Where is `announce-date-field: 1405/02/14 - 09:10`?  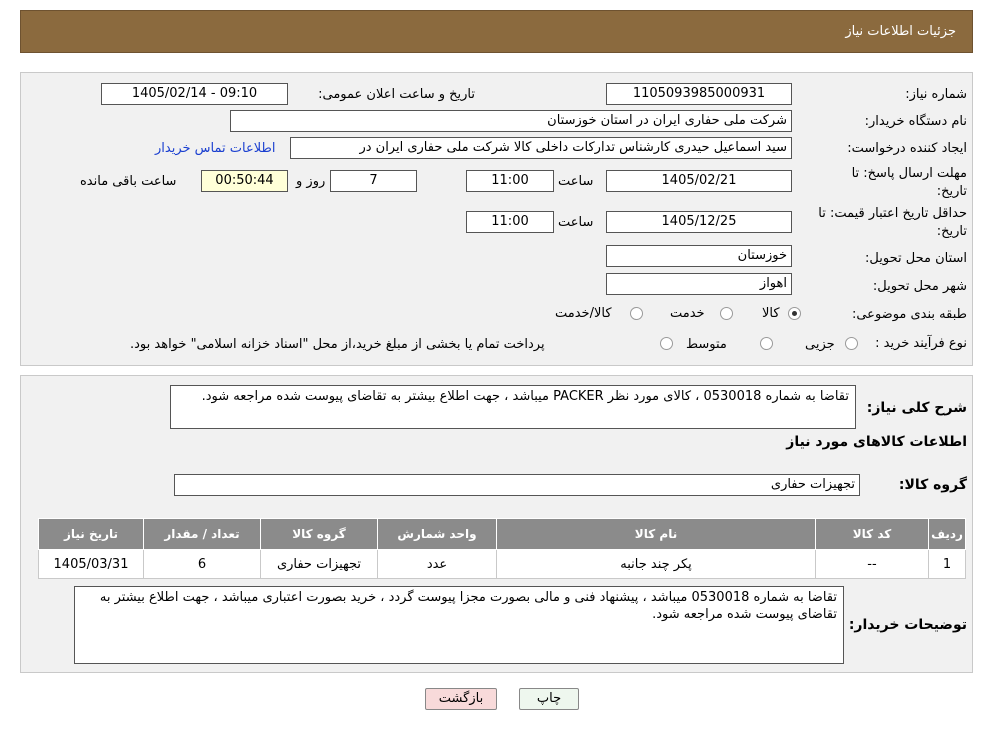 announce-date-field: 1405/02/14 - 09:10 is located at coordinates (194, 94).